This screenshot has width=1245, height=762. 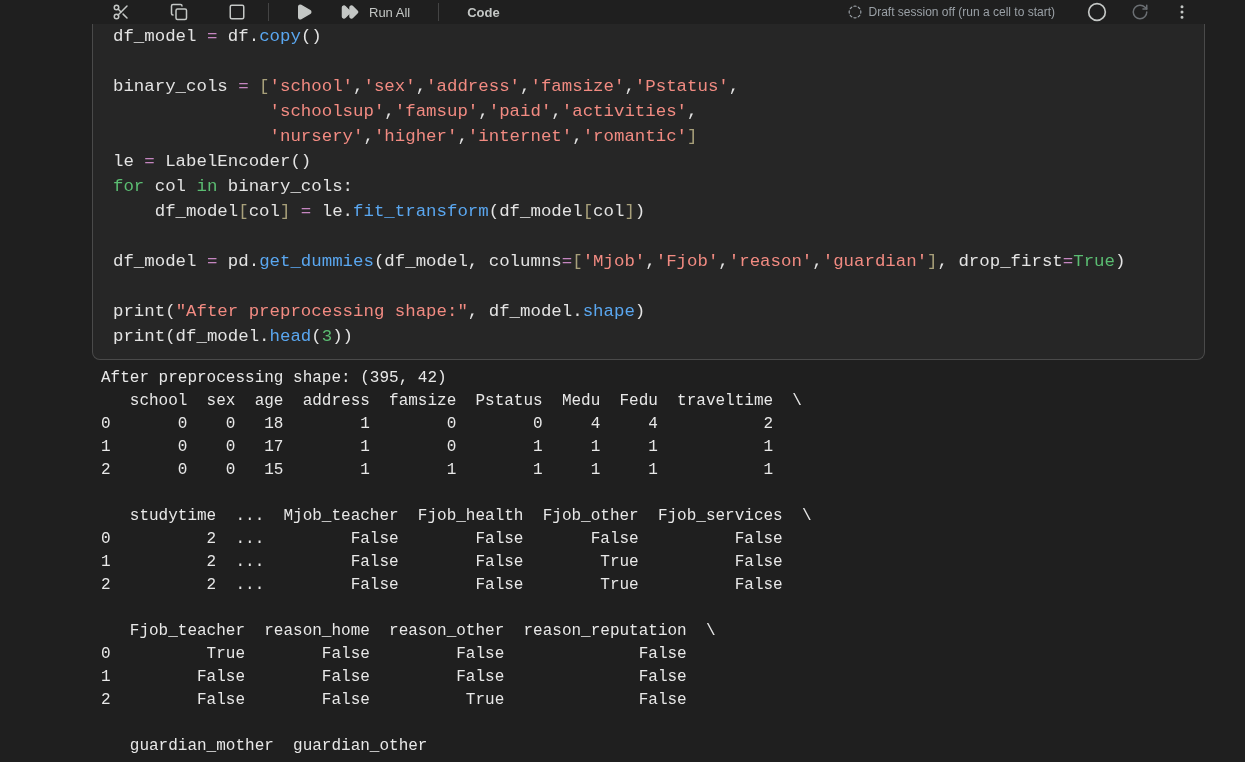 I want to click on code-line: for col in binary_cols:, so click(x=234, y=187).